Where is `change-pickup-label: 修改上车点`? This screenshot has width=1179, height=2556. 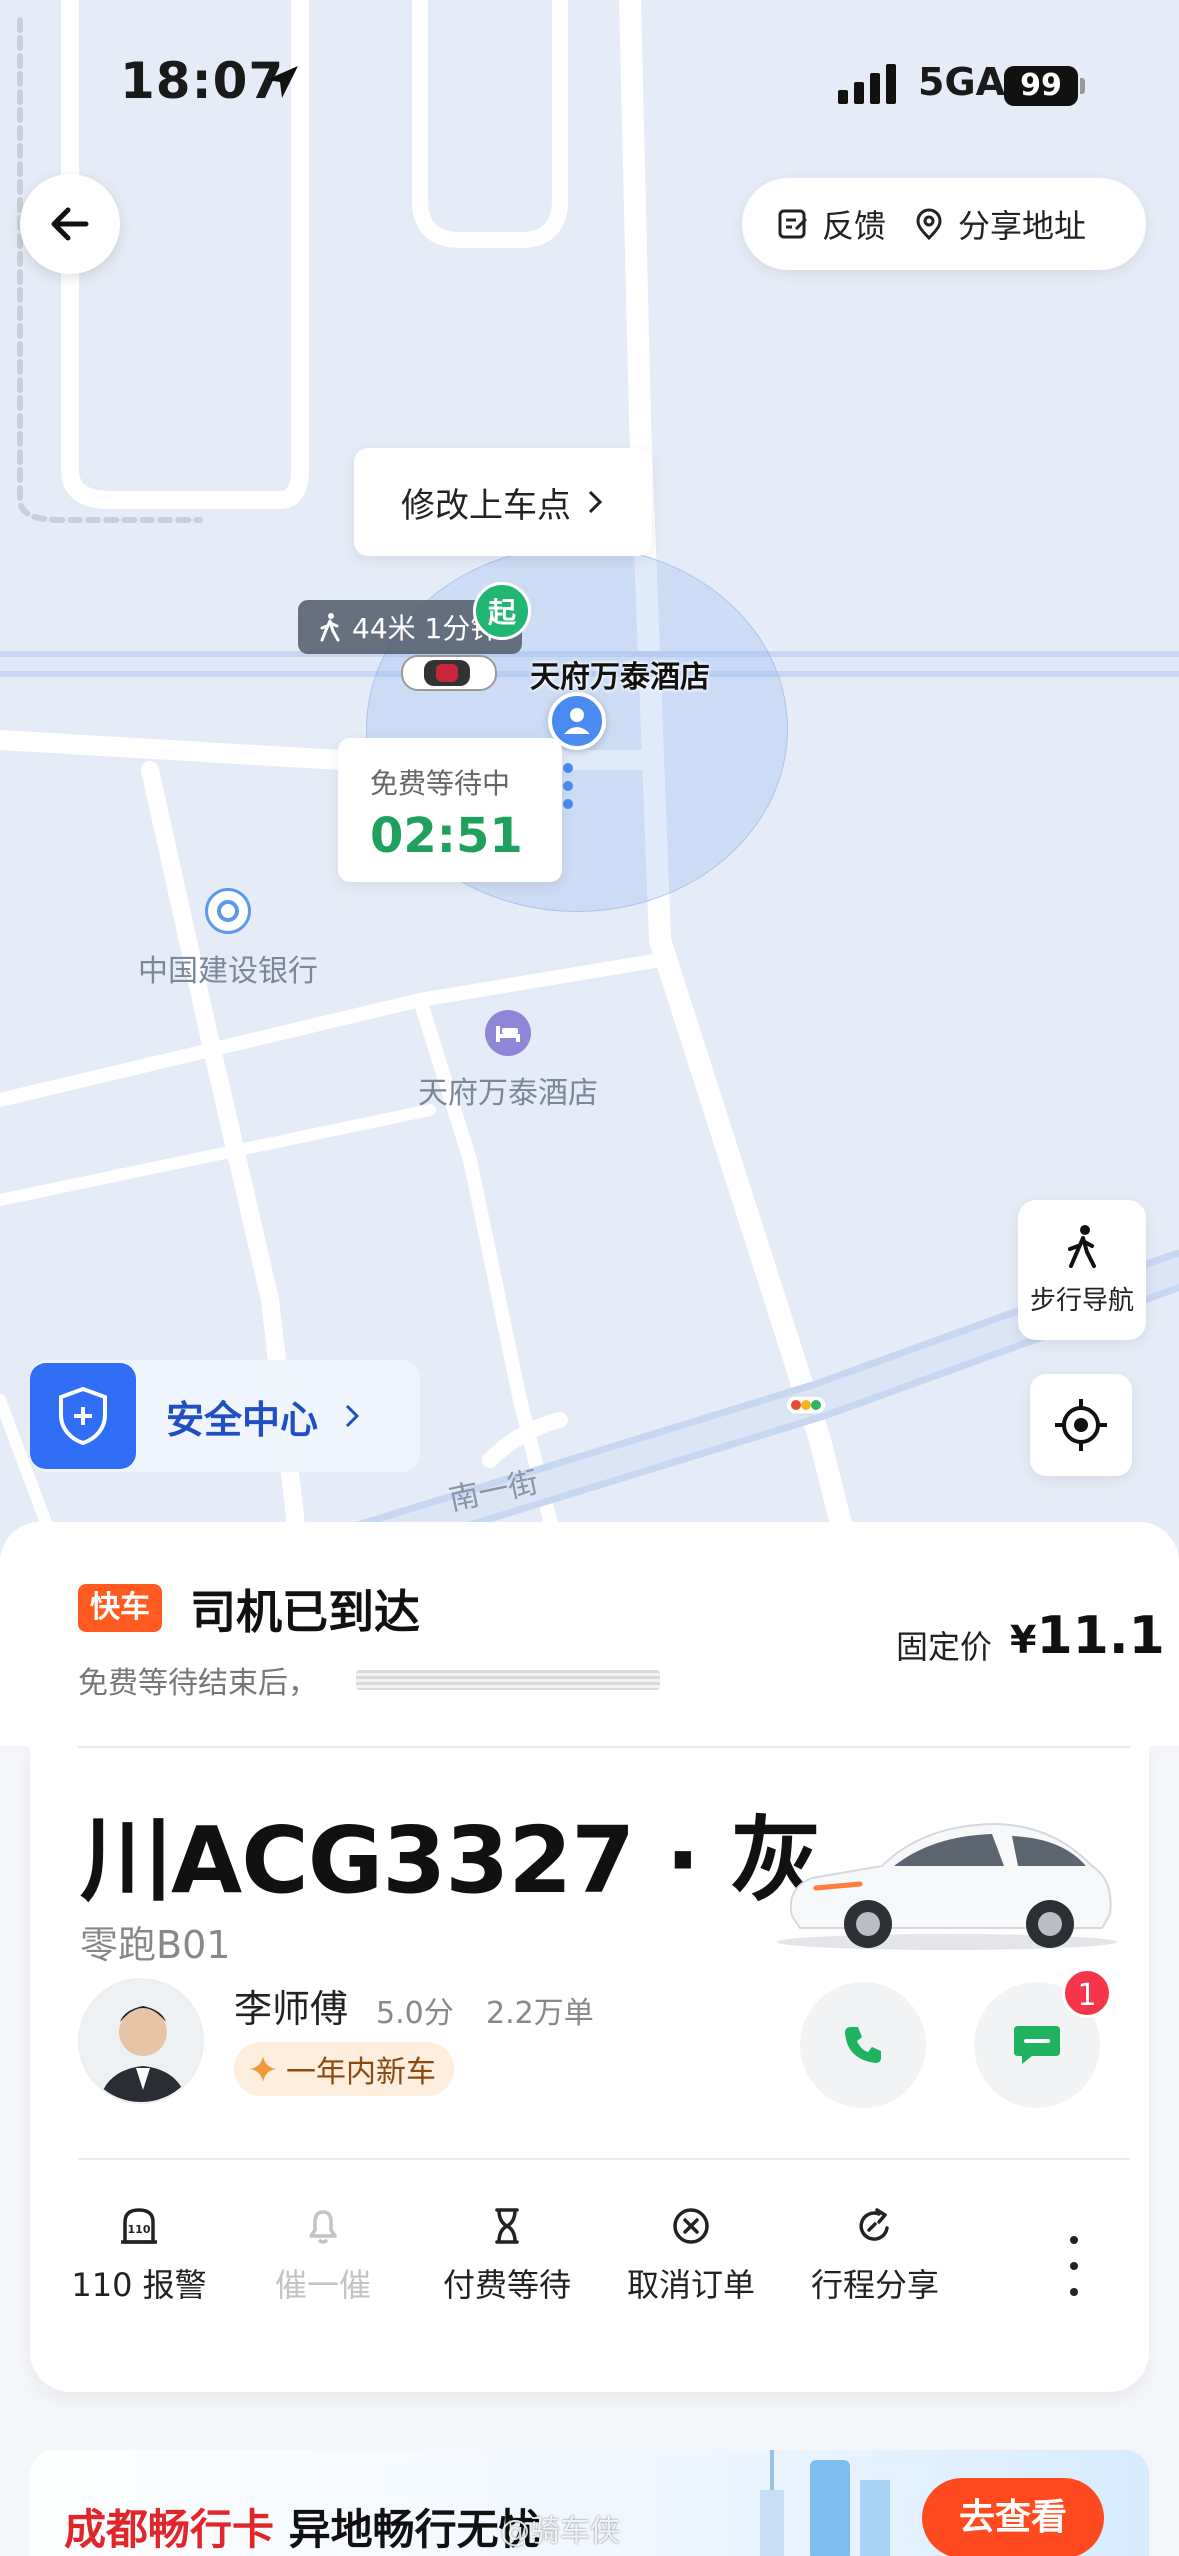
change-pickup-label: 修改上车点 is located at coordinates (486, 505).